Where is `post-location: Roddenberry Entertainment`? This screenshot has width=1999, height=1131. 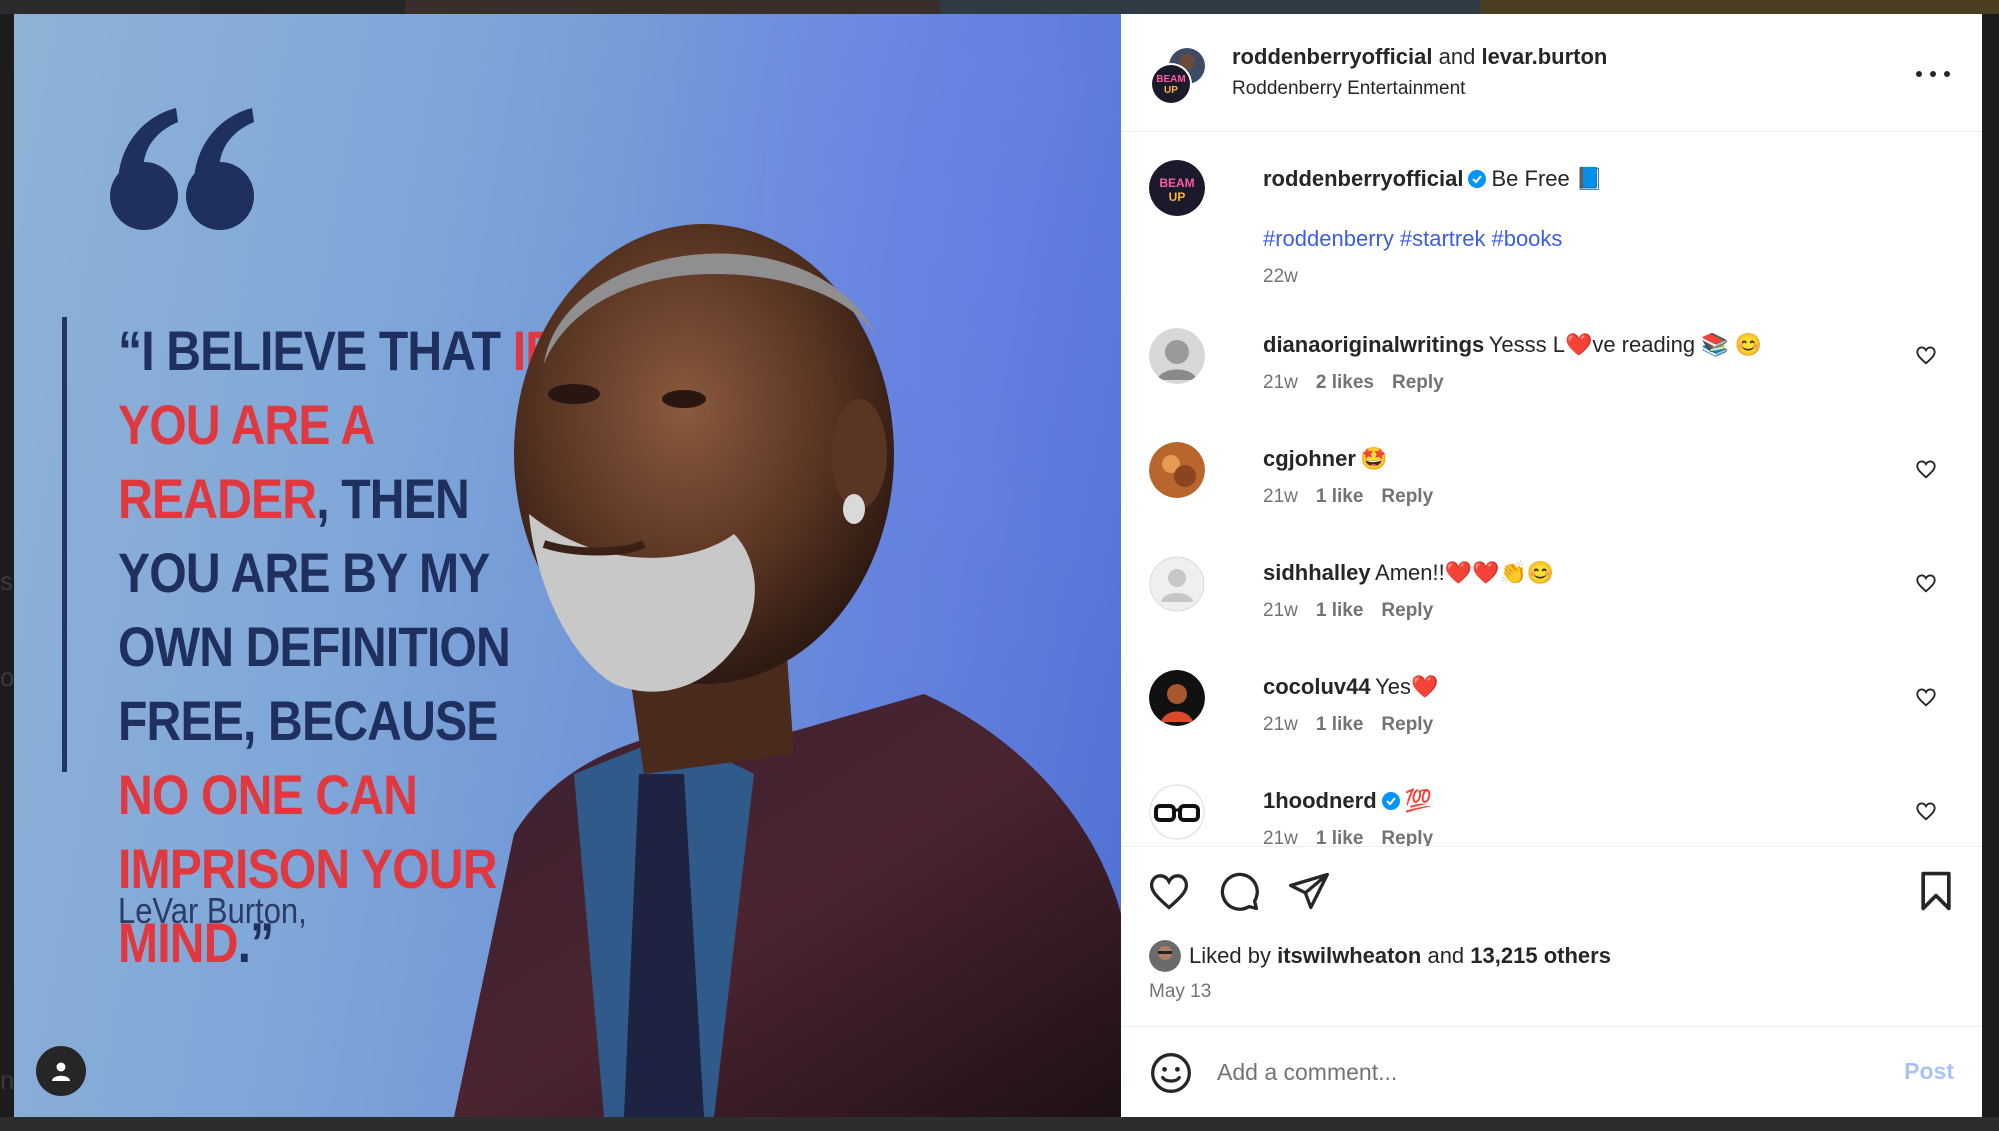
post-location: Roddenberry Entertainment is located at coordinates (1348, 89).